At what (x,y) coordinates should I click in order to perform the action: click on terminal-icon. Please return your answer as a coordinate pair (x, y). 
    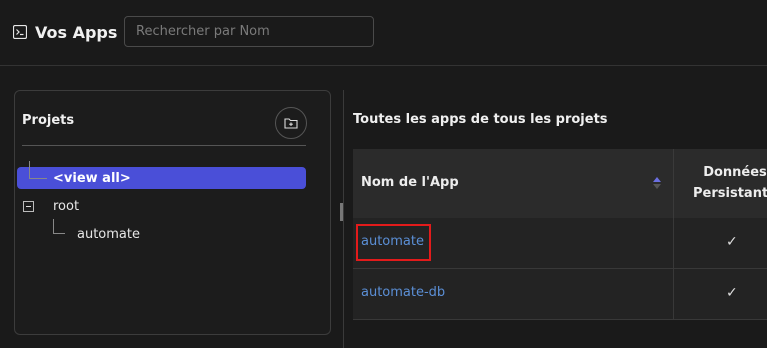
    Looking at the image, I should click on (20, 32).